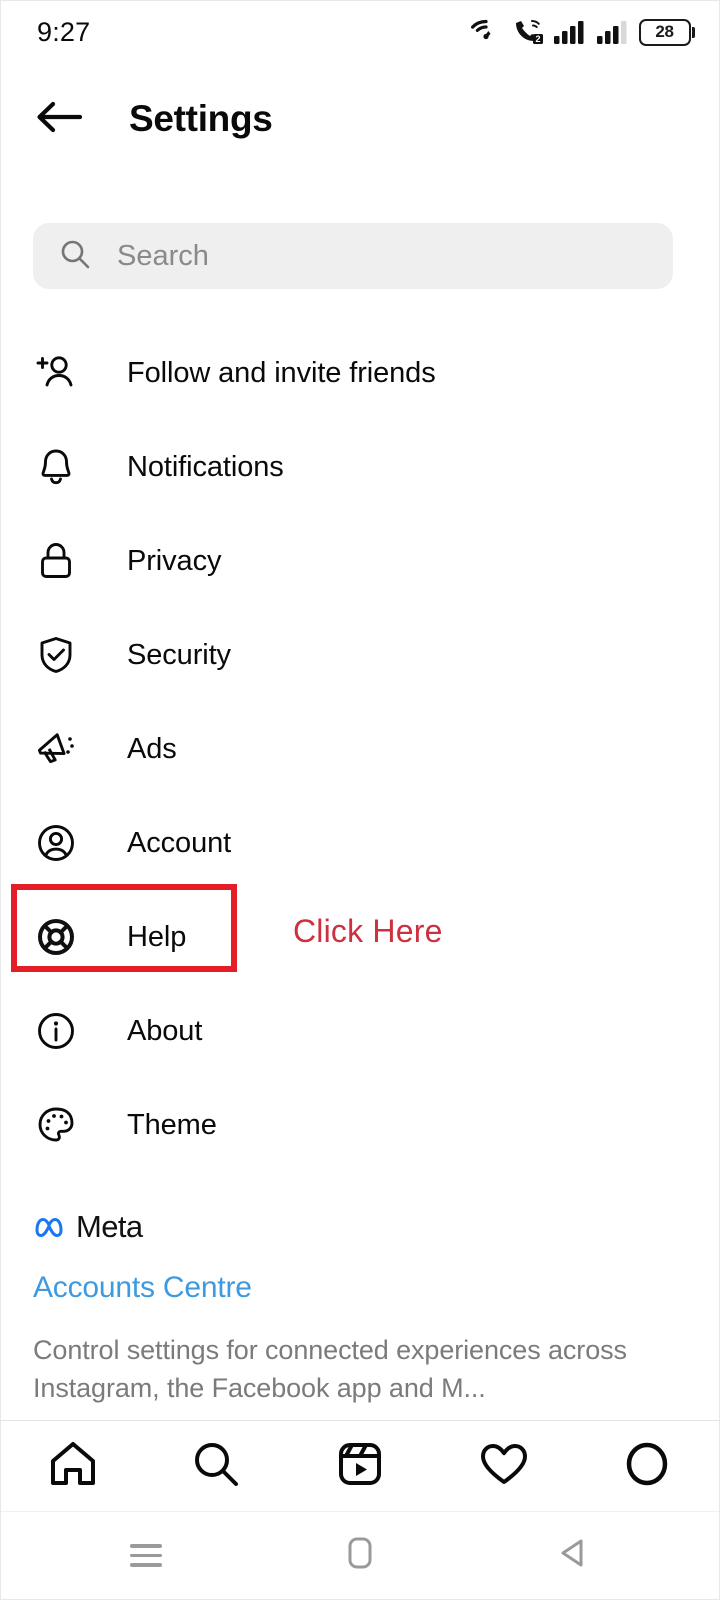 This screenshot has height=1600, width=720. Describe the element at coordinates (179, 842) in the screenshot. I see `menu-item-label: Account` at that location.